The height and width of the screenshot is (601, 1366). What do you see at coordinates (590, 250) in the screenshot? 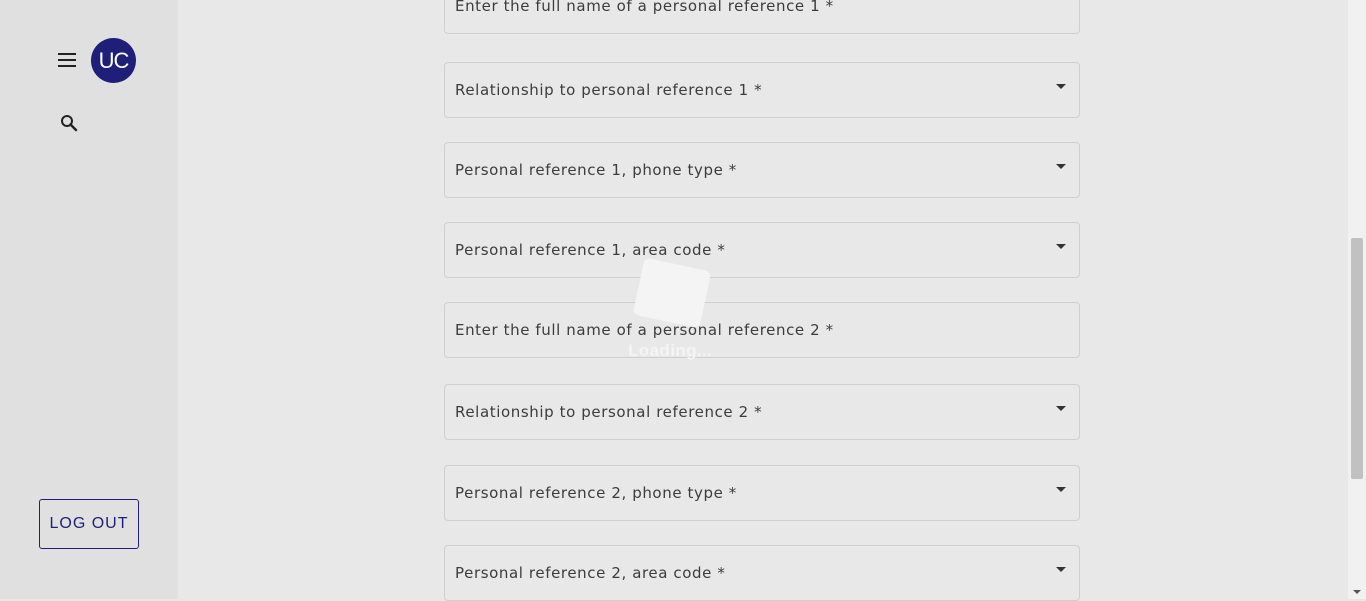
I see `field-label: Personal reference 1, area code *` at bounding box center [590, 250].